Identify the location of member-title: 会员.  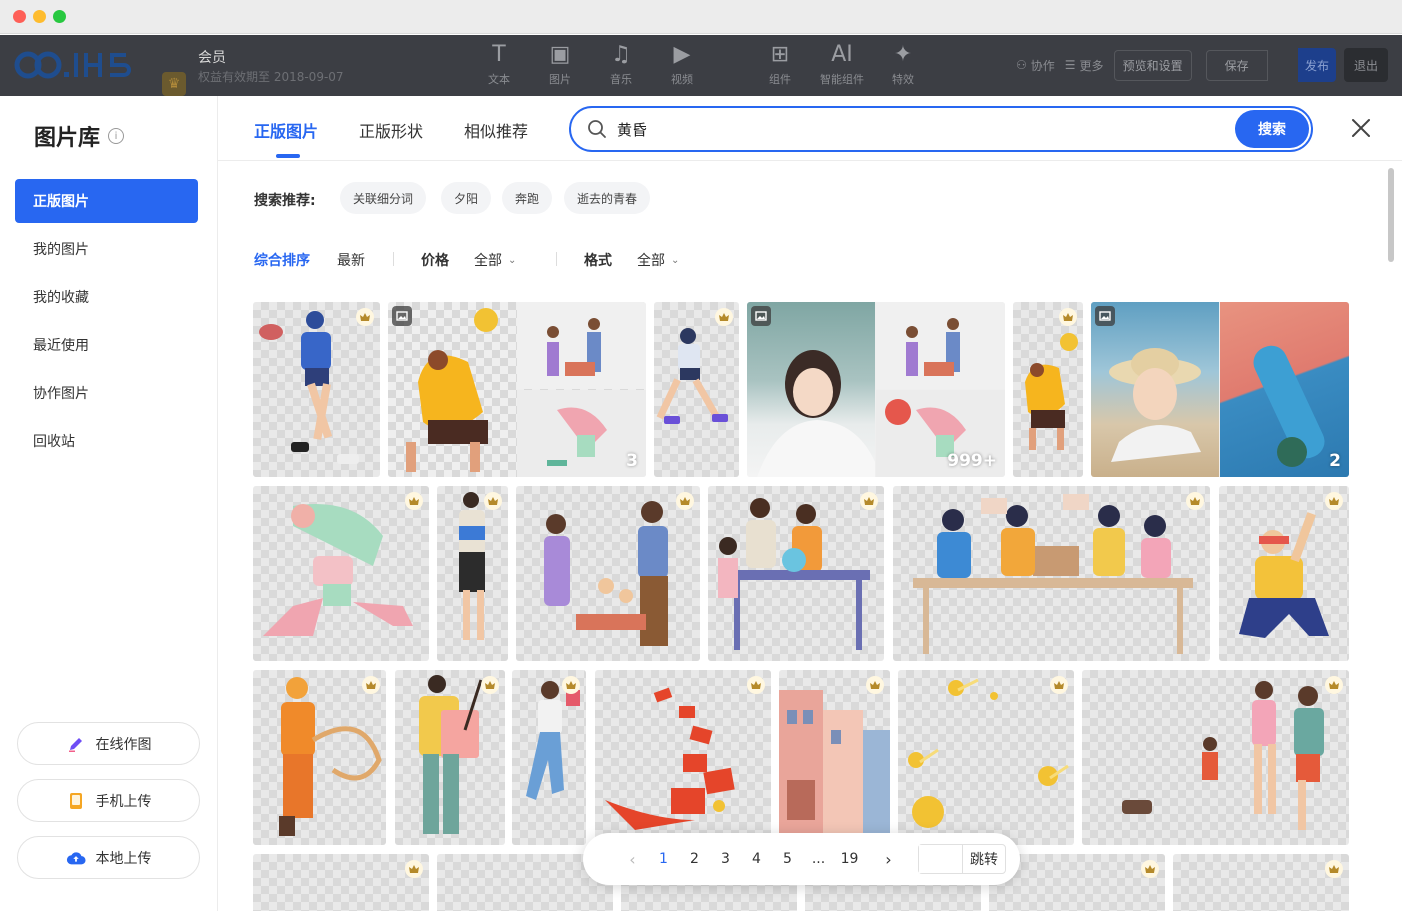
(212, 58).